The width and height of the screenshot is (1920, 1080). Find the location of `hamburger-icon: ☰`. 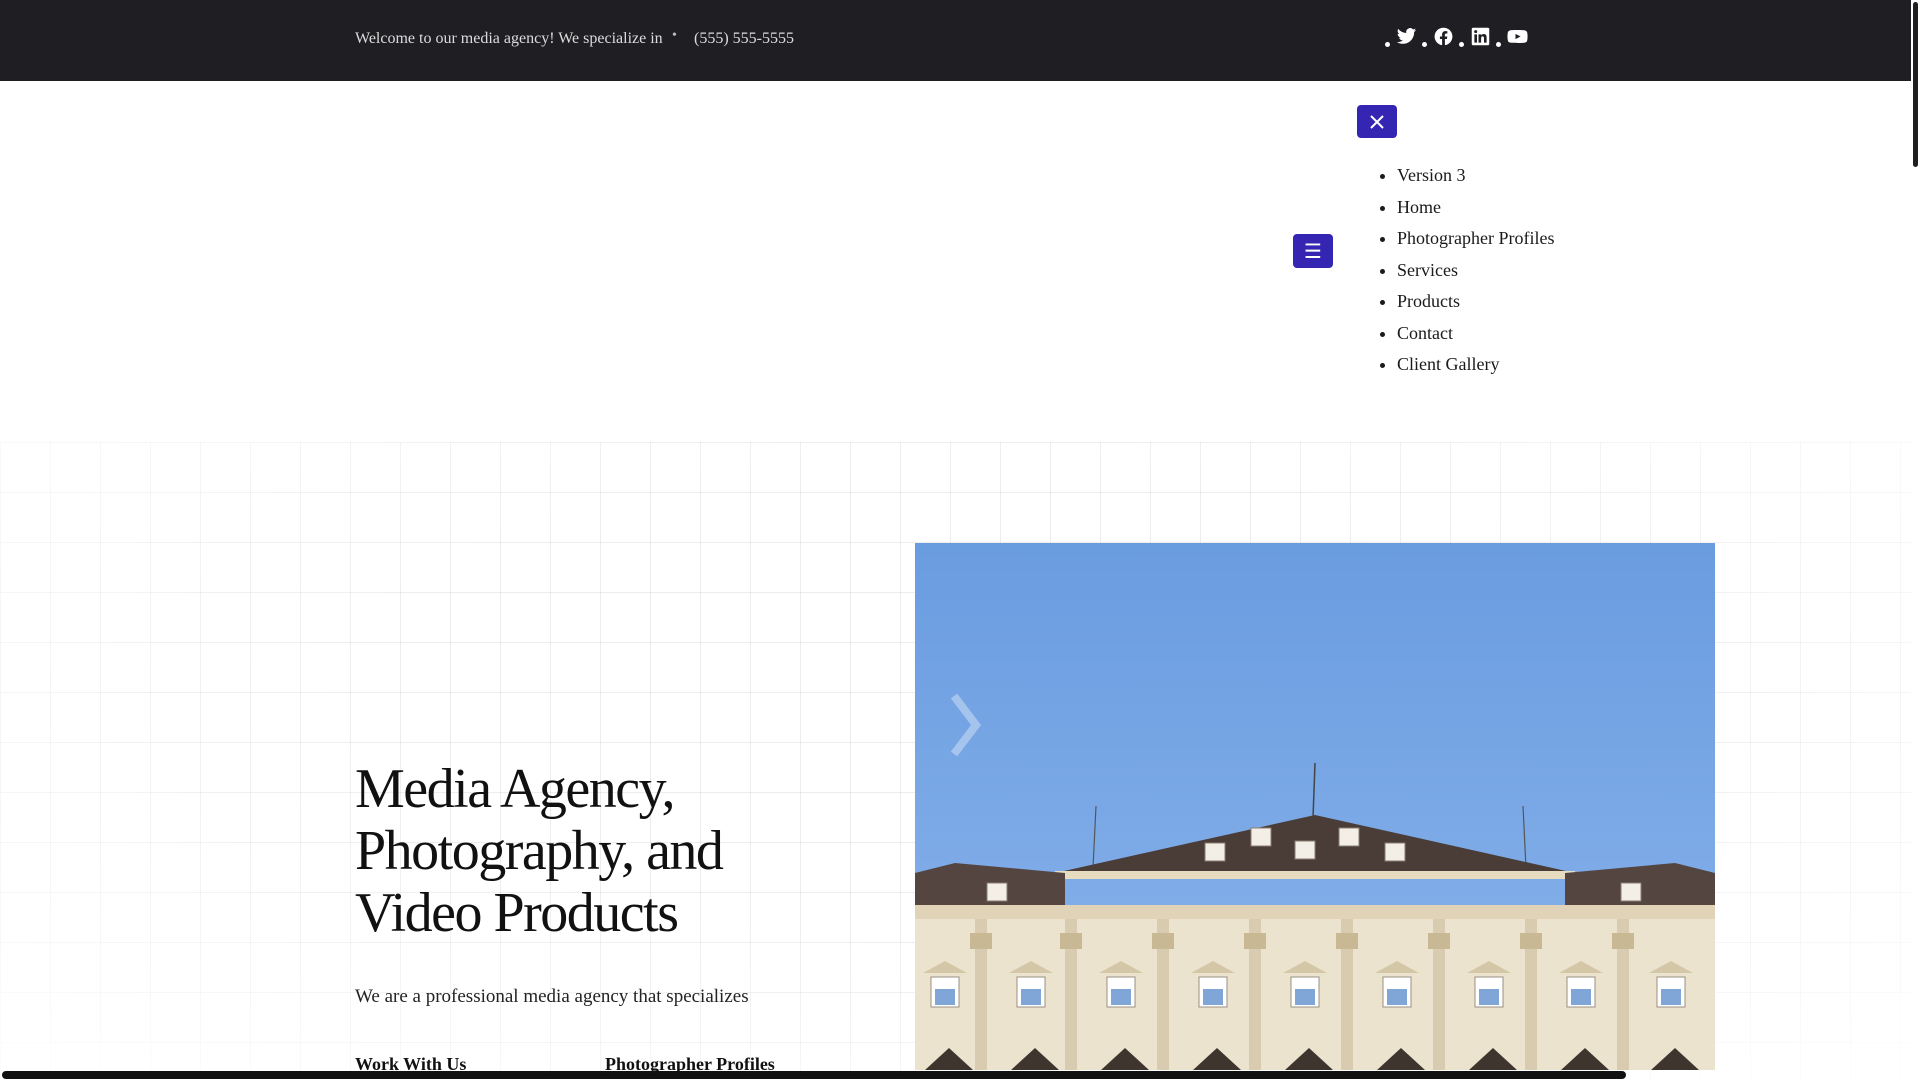

hamburger-icon: ☰ is located at coordinates (1313, 251).